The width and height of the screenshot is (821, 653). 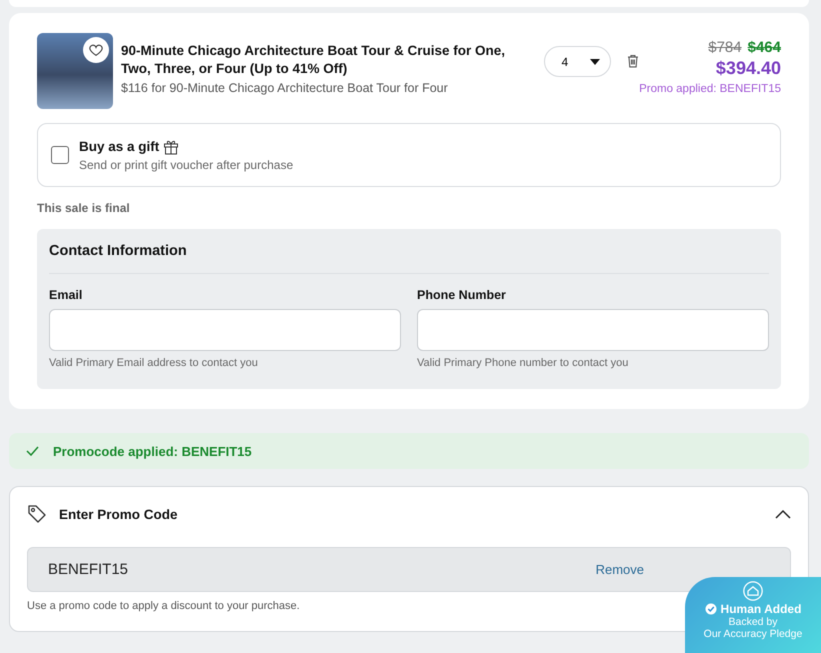 What do you see at coordinates (66, 295) in the screenshot?
I see `field-label: Email` at bounding box center [66, 295].